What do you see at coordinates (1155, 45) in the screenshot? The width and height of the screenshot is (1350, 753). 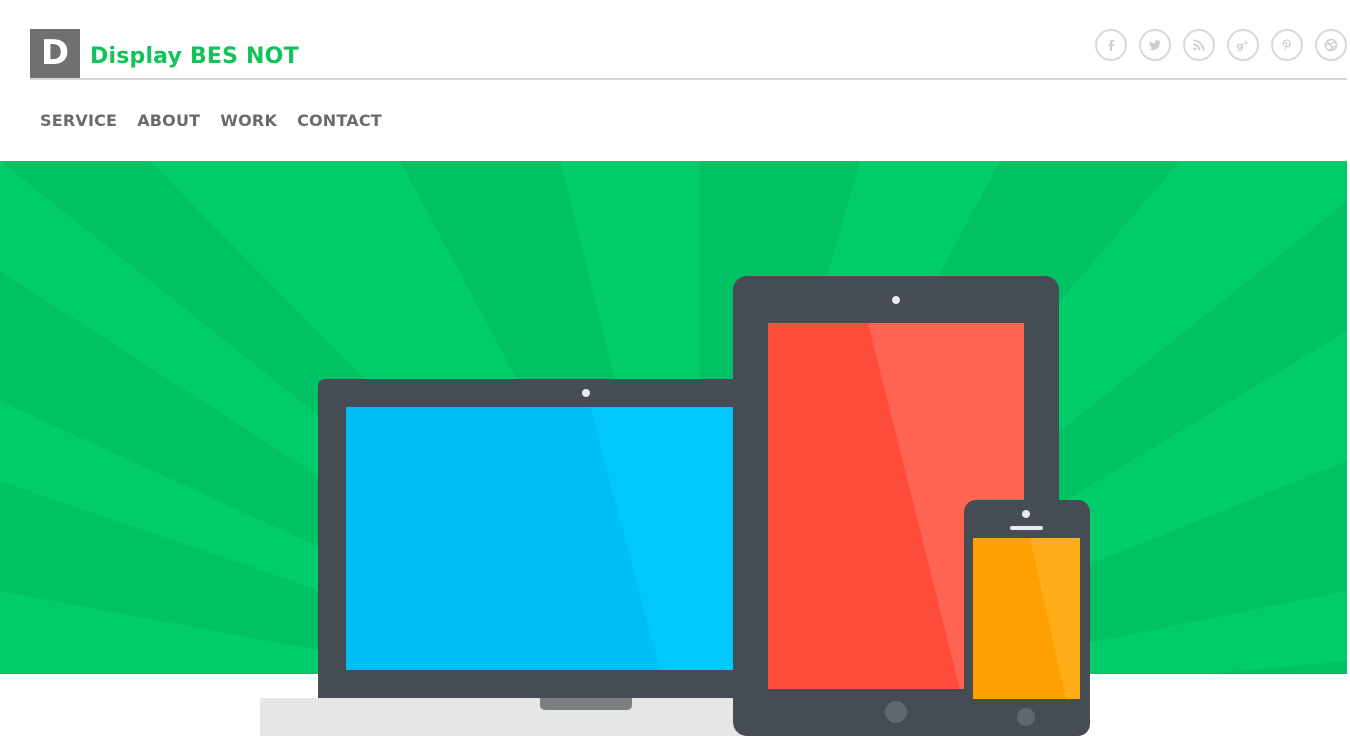 I see `twitter-icon` at bounding box center [1155, 45].